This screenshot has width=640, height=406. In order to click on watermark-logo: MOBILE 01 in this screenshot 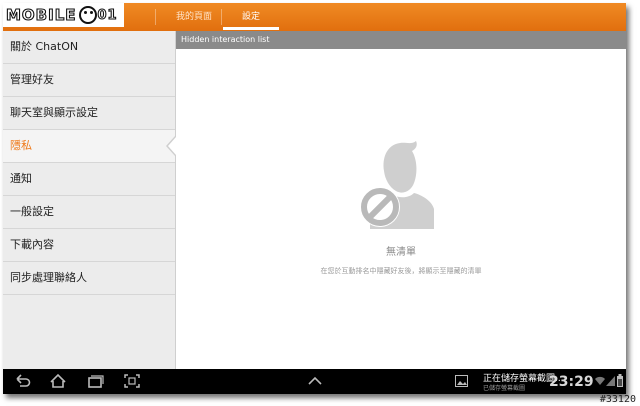, I will do `click(63, 15)`.